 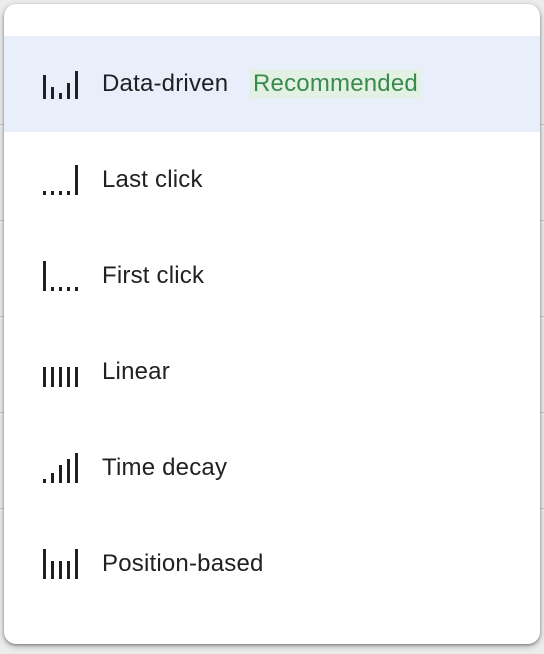 What do you see at coordinates (152, 179) in the screenshot?
I see `menu-item-label: Last click` at bounding box center [152, 179].